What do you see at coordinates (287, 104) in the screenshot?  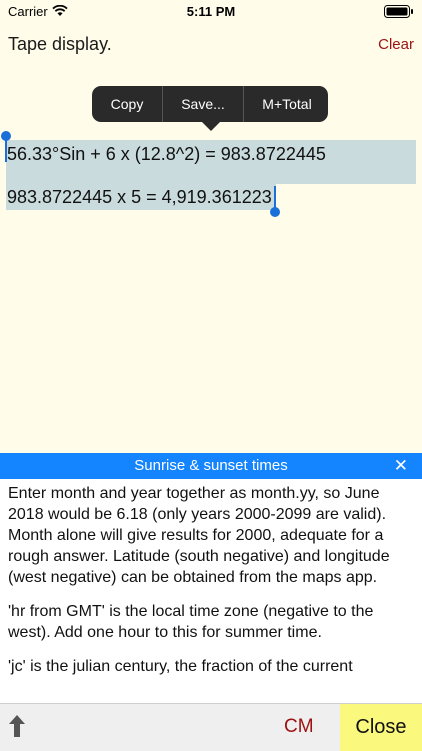 I see `m-plus-total-menu-item: M+Total` at bounding box center [287, 104].